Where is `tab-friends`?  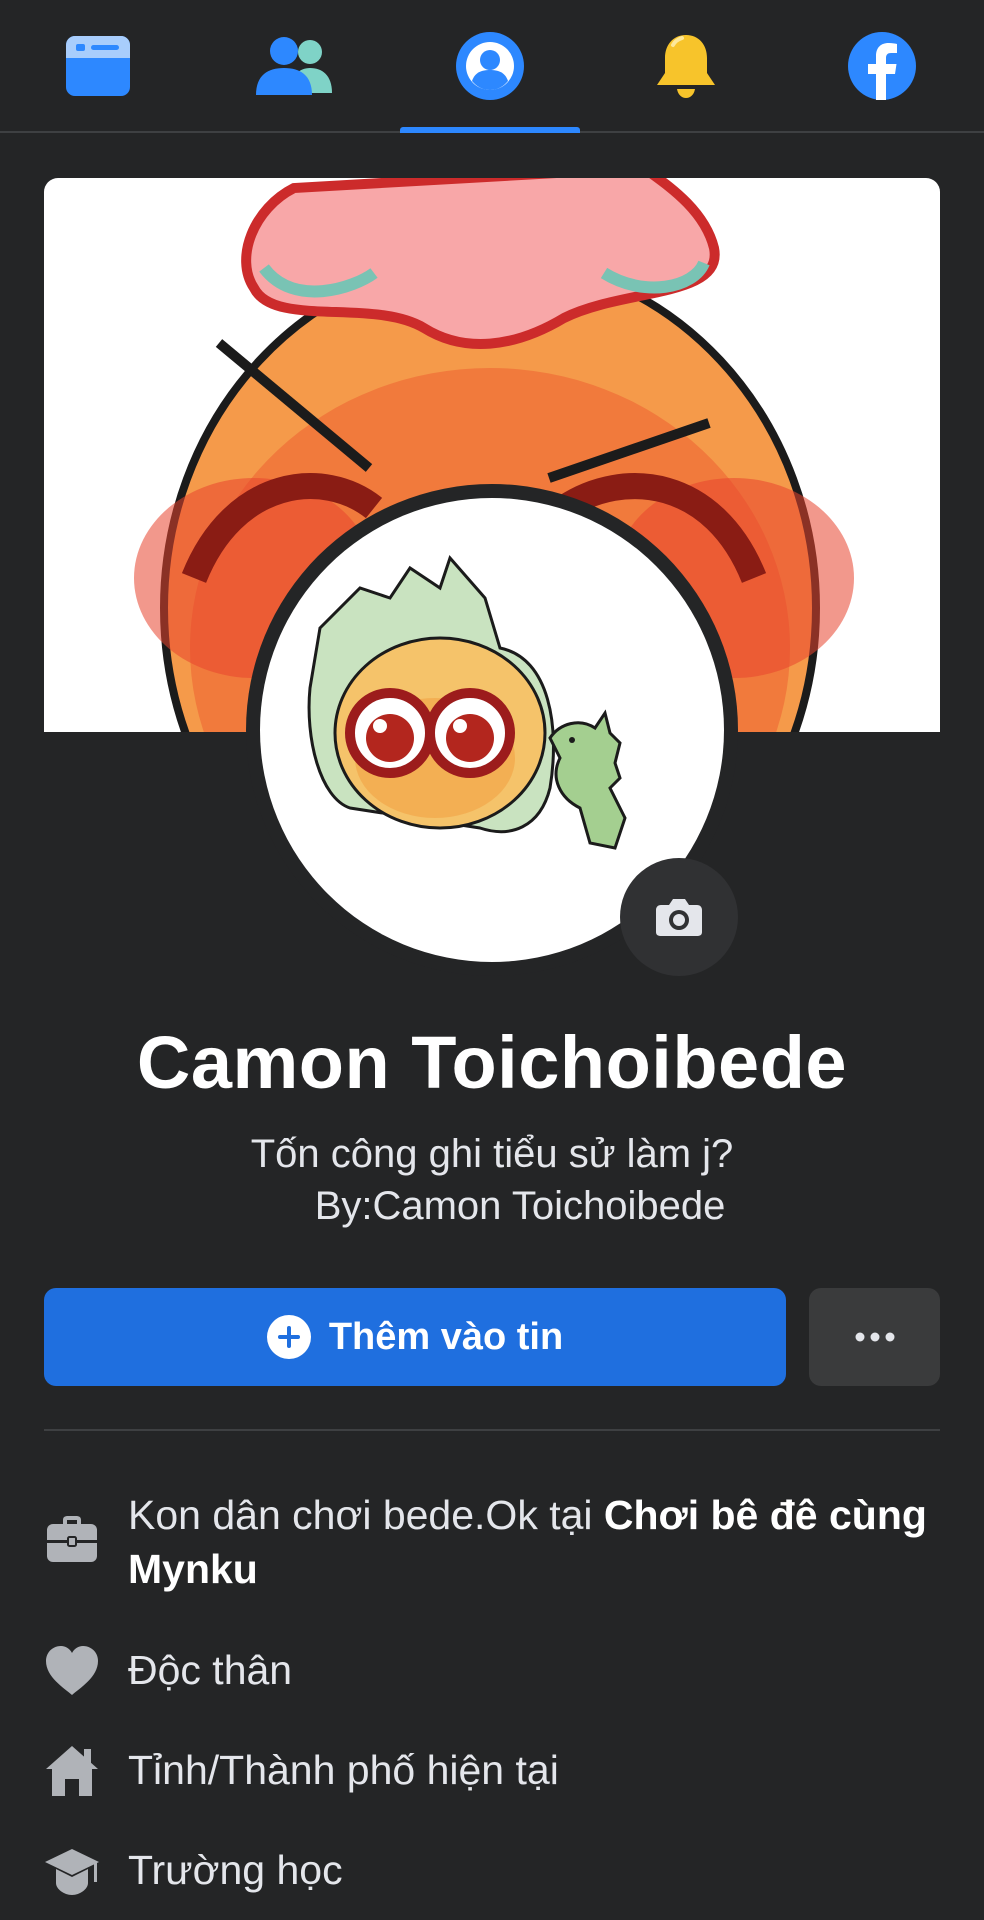
tab-friends is located at coordinates (294, 65).